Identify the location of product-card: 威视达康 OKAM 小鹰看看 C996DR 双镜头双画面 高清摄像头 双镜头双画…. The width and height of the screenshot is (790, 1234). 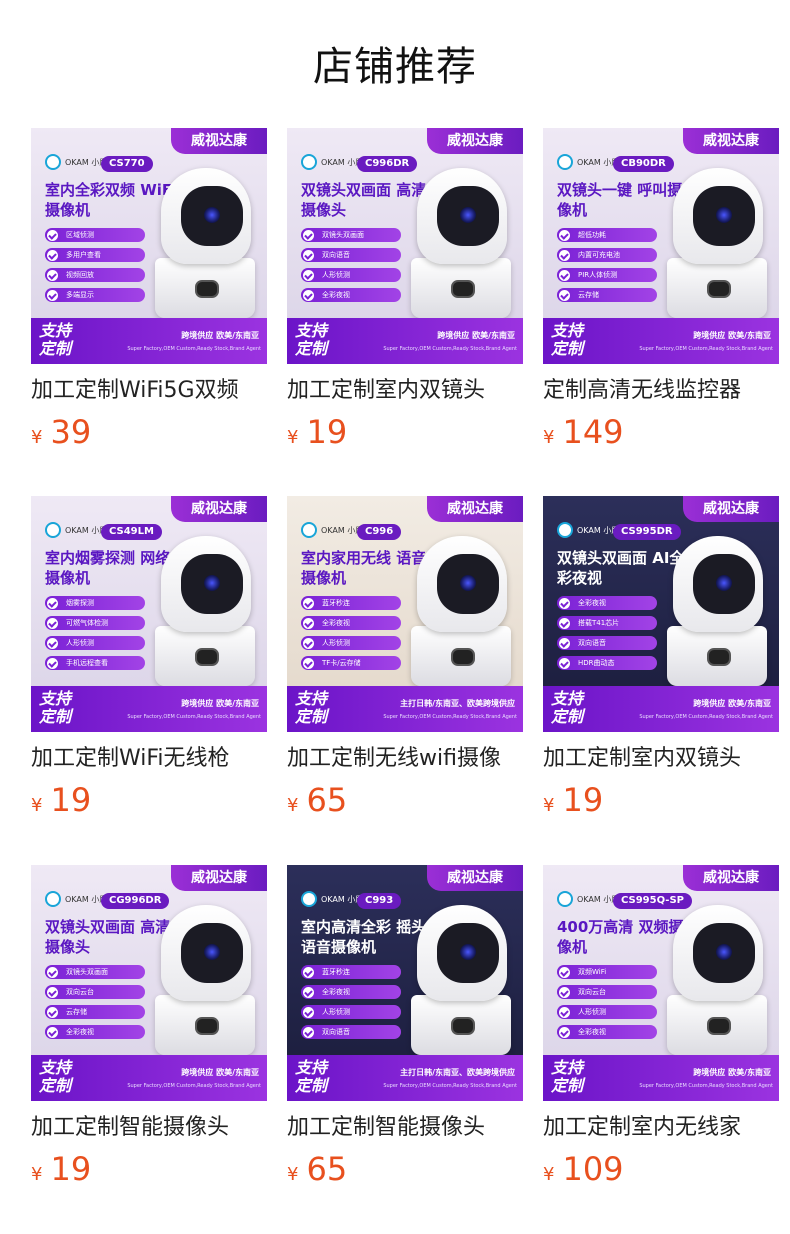
(405, 292).